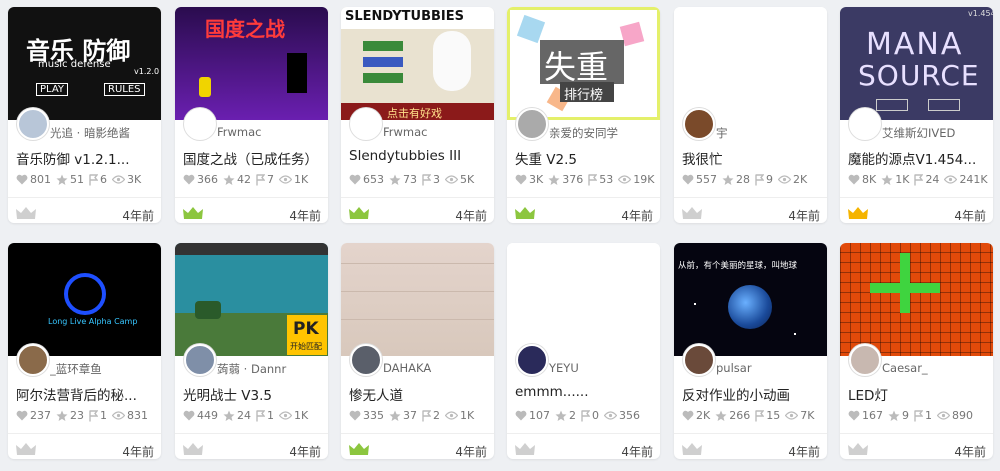  I want to click on project-thumbnail: 音乐 防御 music defense v1.2.0 PLAY RULES, so click(84, 63).